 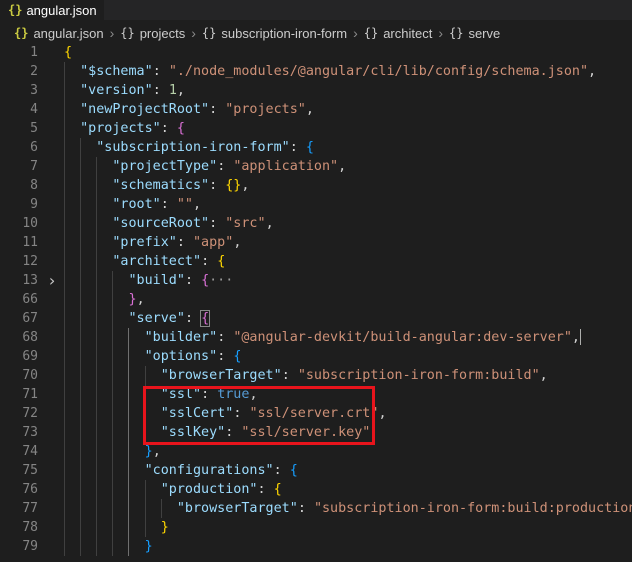 What do you see at coordinates (181, 356) in the screenshot?
I see `code-token: "options"` at bounding box center [181, 356].